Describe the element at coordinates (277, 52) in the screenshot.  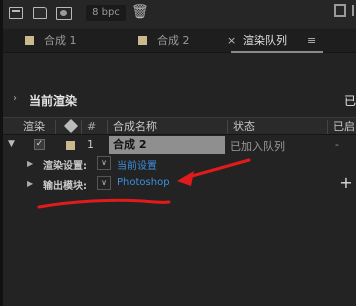
I see `active-tab-indicator` at that location.